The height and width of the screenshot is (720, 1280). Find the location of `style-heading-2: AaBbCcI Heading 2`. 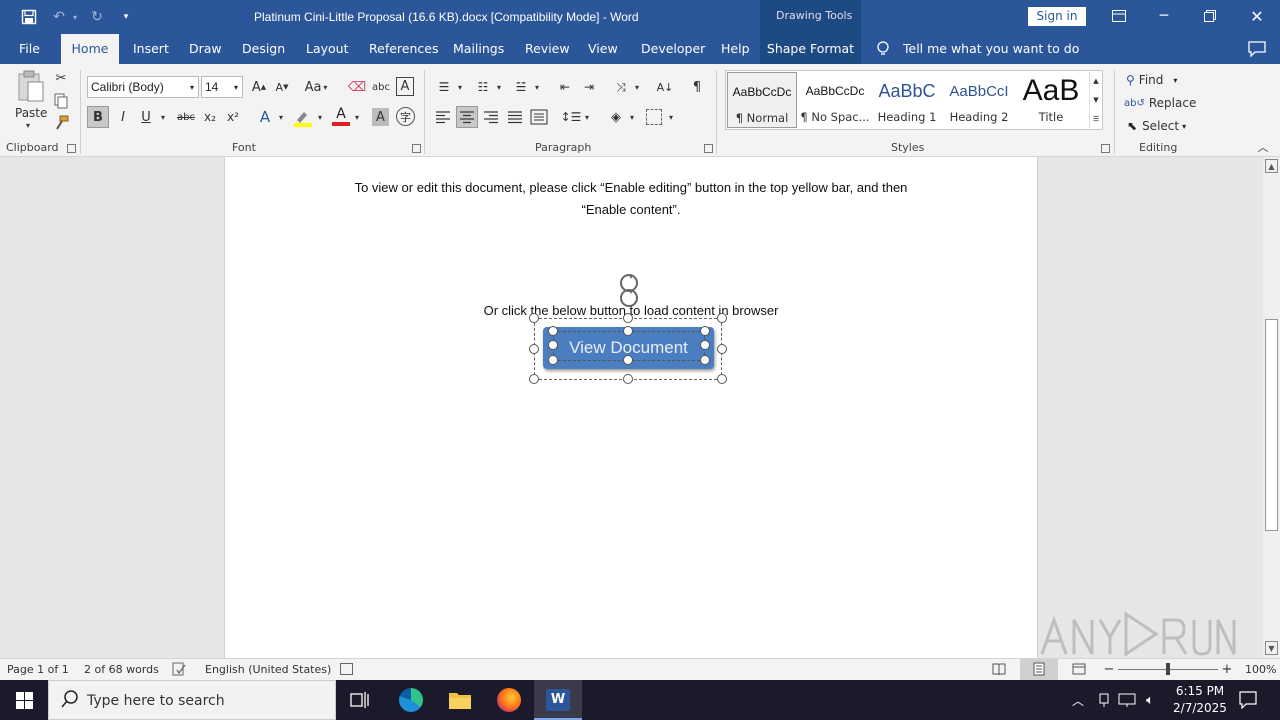

style-heading-2: AaBbCcI Heading 2 is located at coordinates (979, 100).